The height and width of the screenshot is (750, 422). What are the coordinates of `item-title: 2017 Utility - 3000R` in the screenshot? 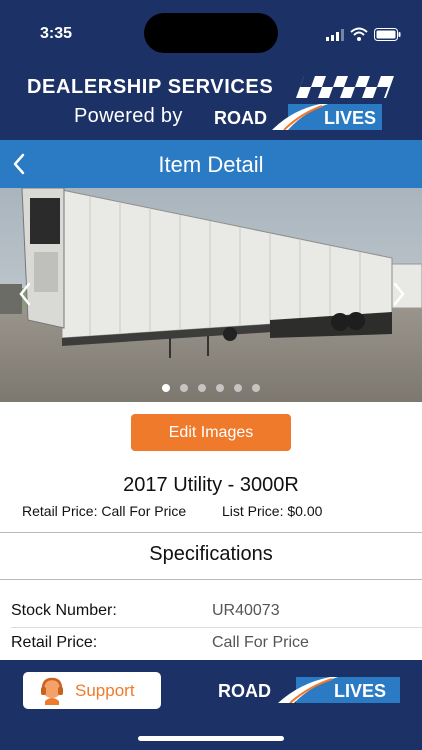 It's located at (211, 485).